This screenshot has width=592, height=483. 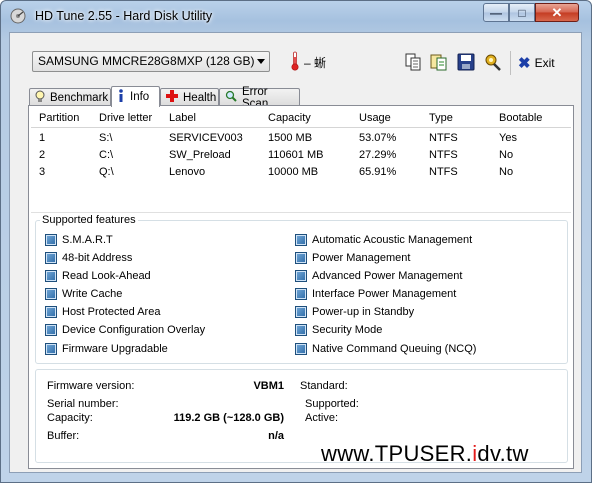 I want to click on feature-item: Read Look-Ahead, so click(x=98, y=276).